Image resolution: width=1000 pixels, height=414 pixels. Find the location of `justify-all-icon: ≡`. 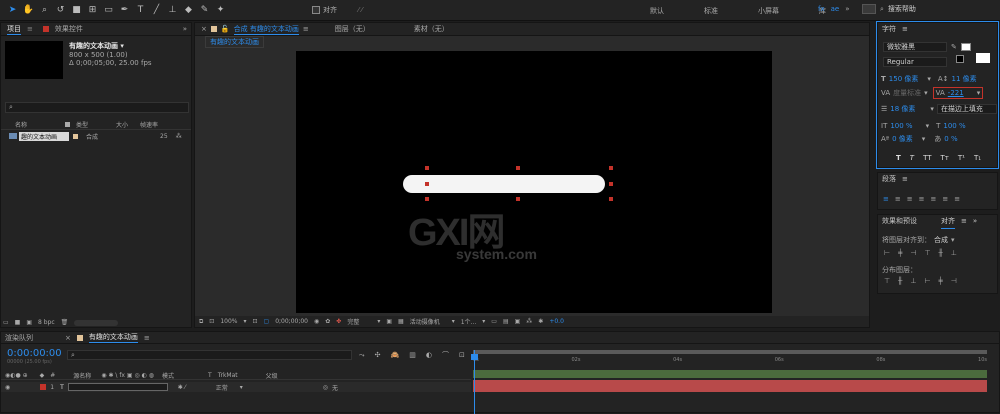

justify-all-icon: ≡ is located at coordinates (957, 199).